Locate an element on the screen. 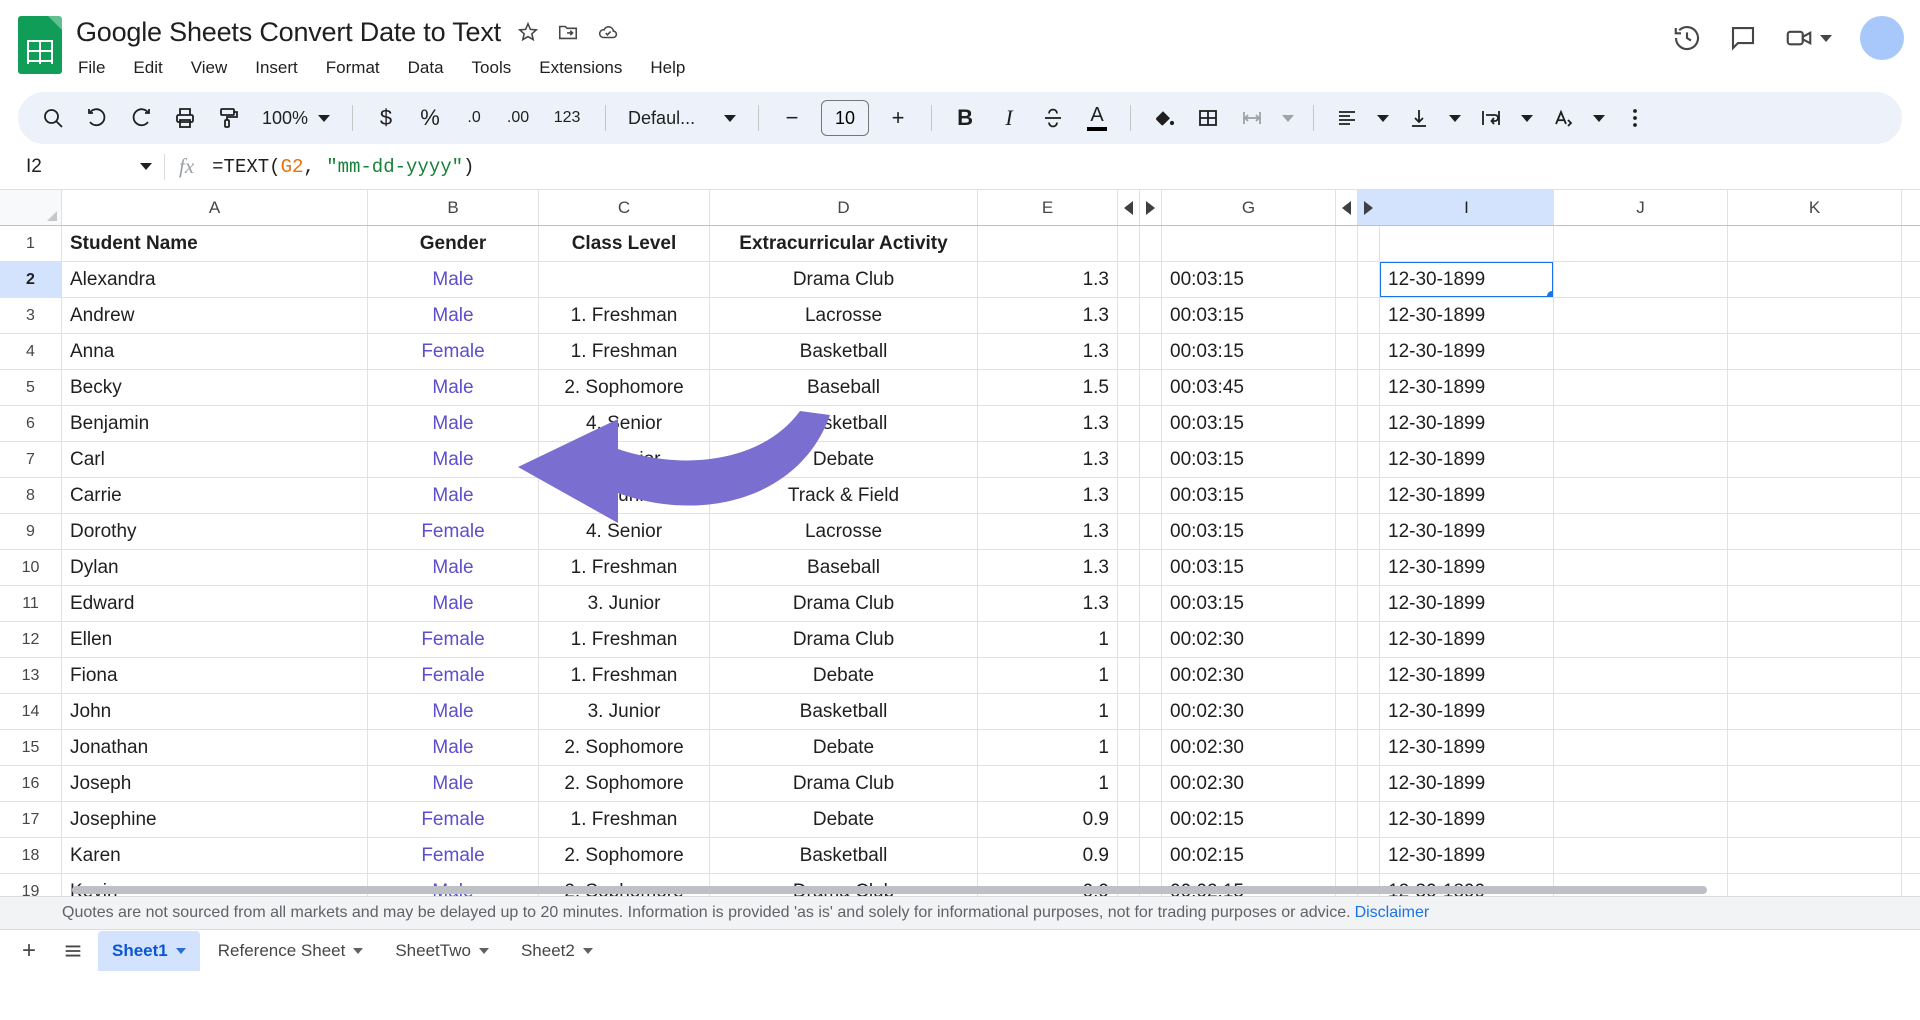 The height and width of the screenshot is (1020, 1920). column-header-D: D is located at coordinates (844, 207).